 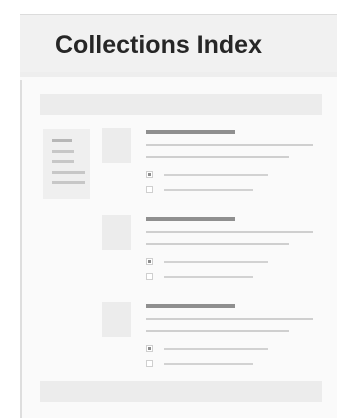 I want to click on sidebar-filter-card, so click(x=66, y=164).